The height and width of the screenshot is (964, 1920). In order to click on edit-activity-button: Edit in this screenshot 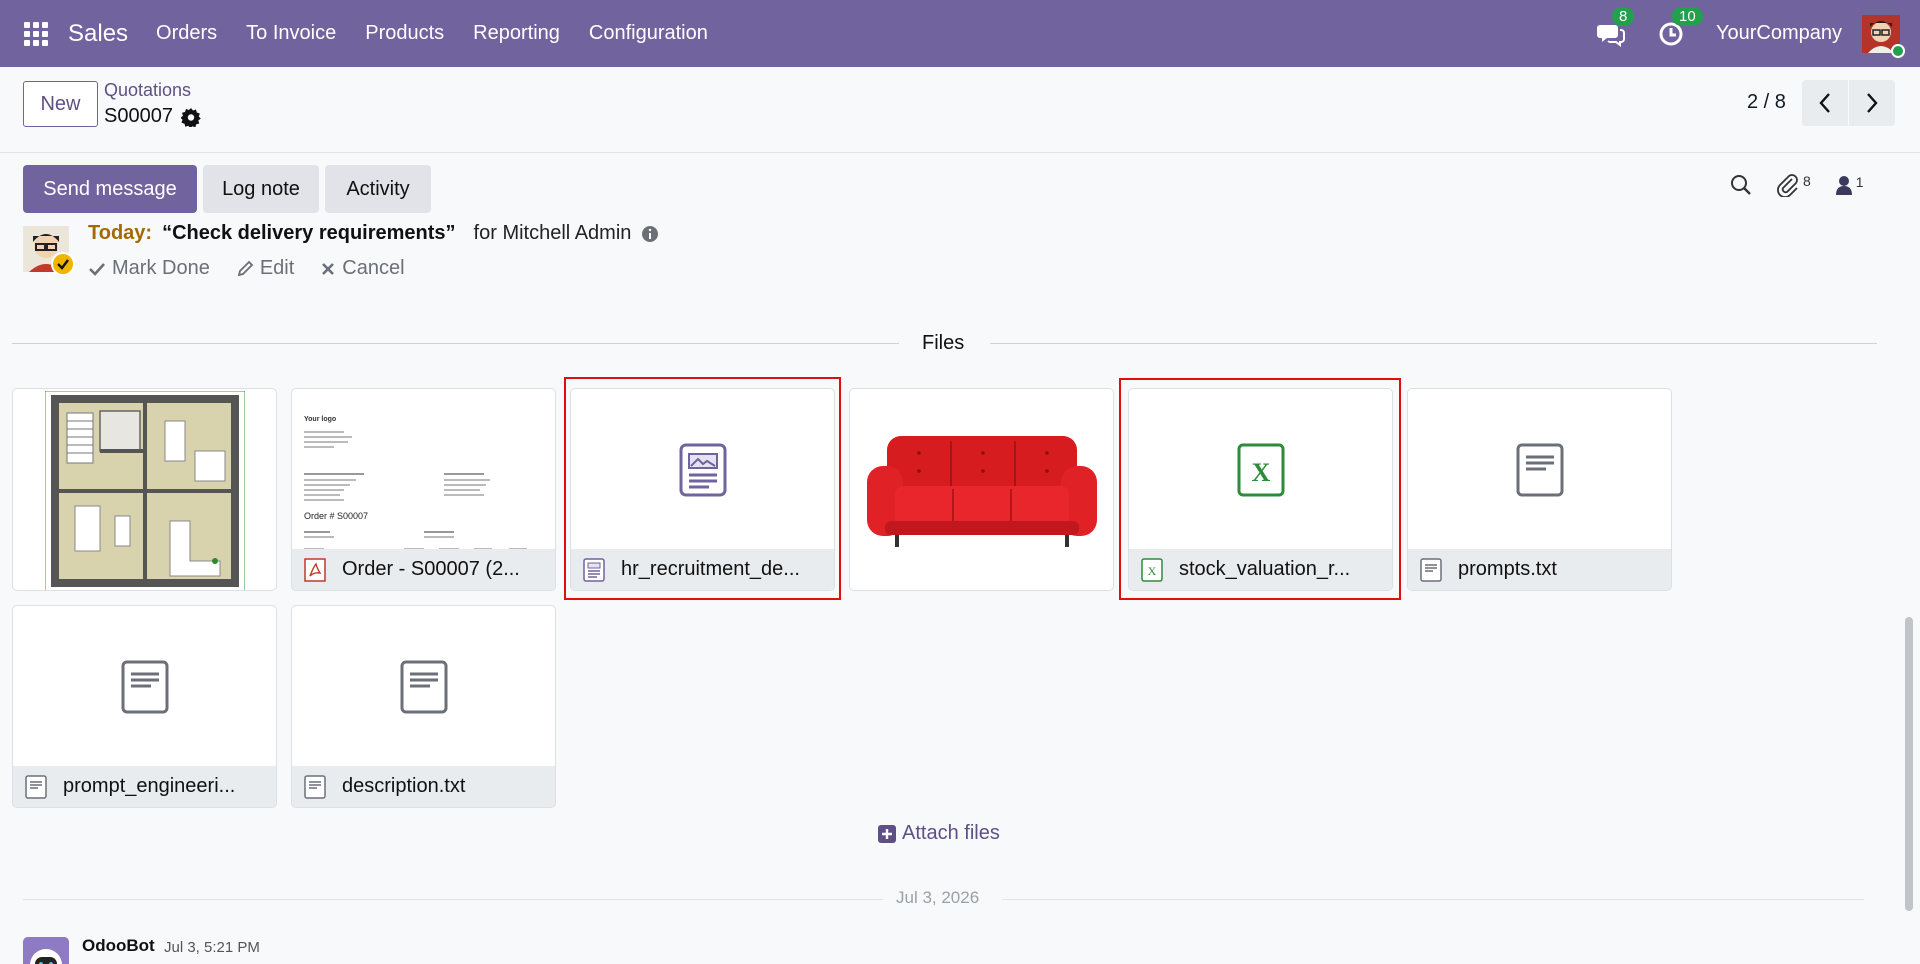, I will do `click(265, 268)`.